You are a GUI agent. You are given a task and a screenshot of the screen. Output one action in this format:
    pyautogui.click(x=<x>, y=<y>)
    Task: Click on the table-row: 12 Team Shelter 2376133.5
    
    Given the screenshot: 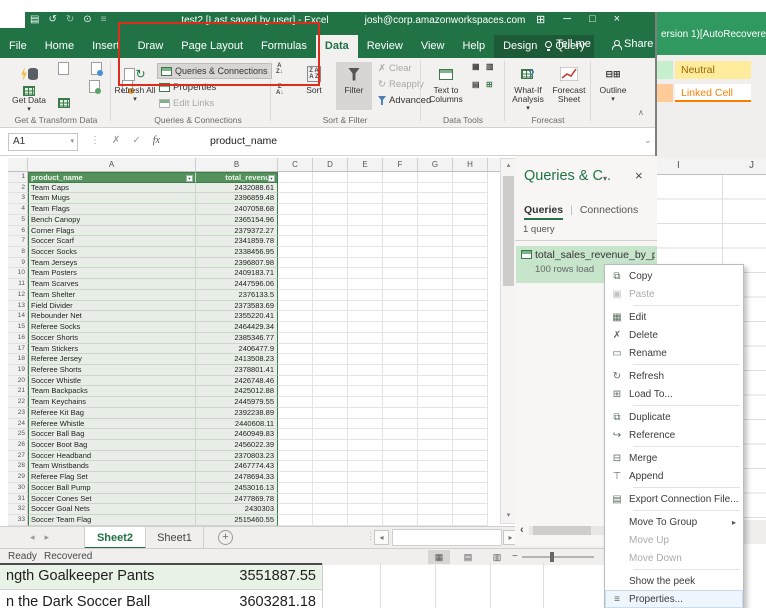 What is the action you would take?
    pyautogui.click(x=248, y=295)
    